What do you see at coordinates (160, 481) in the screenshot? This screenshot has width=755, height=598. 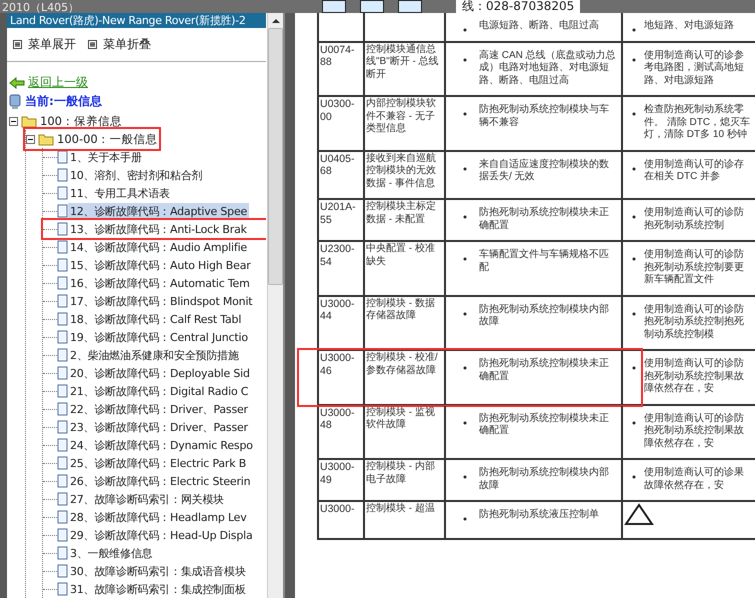 I see `tree-item: 26、诊断故障代码：Electric Steerin` at bounding box center [160, 481].